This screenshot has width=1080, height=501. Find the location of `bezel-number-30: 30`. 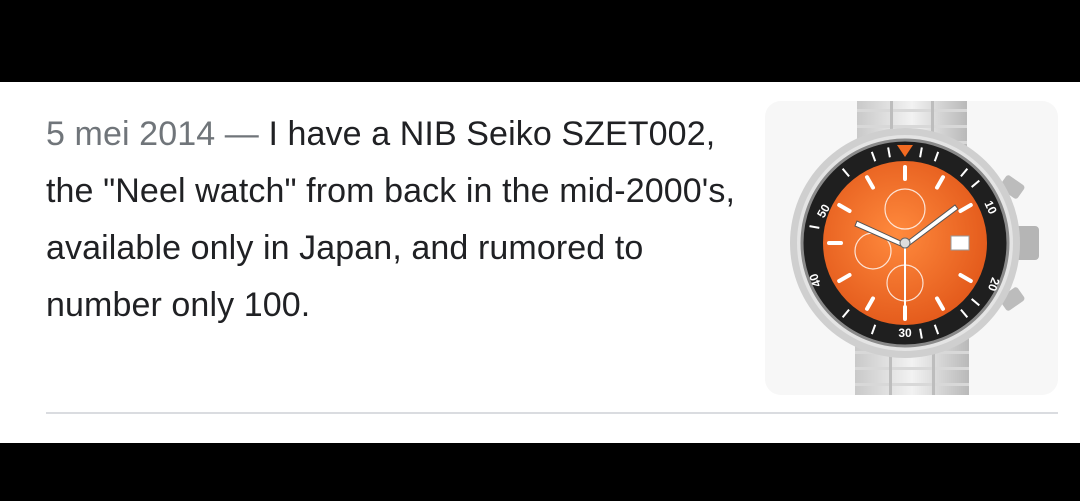

bezel-number-30: 30 is located at coordinates (905, 333).